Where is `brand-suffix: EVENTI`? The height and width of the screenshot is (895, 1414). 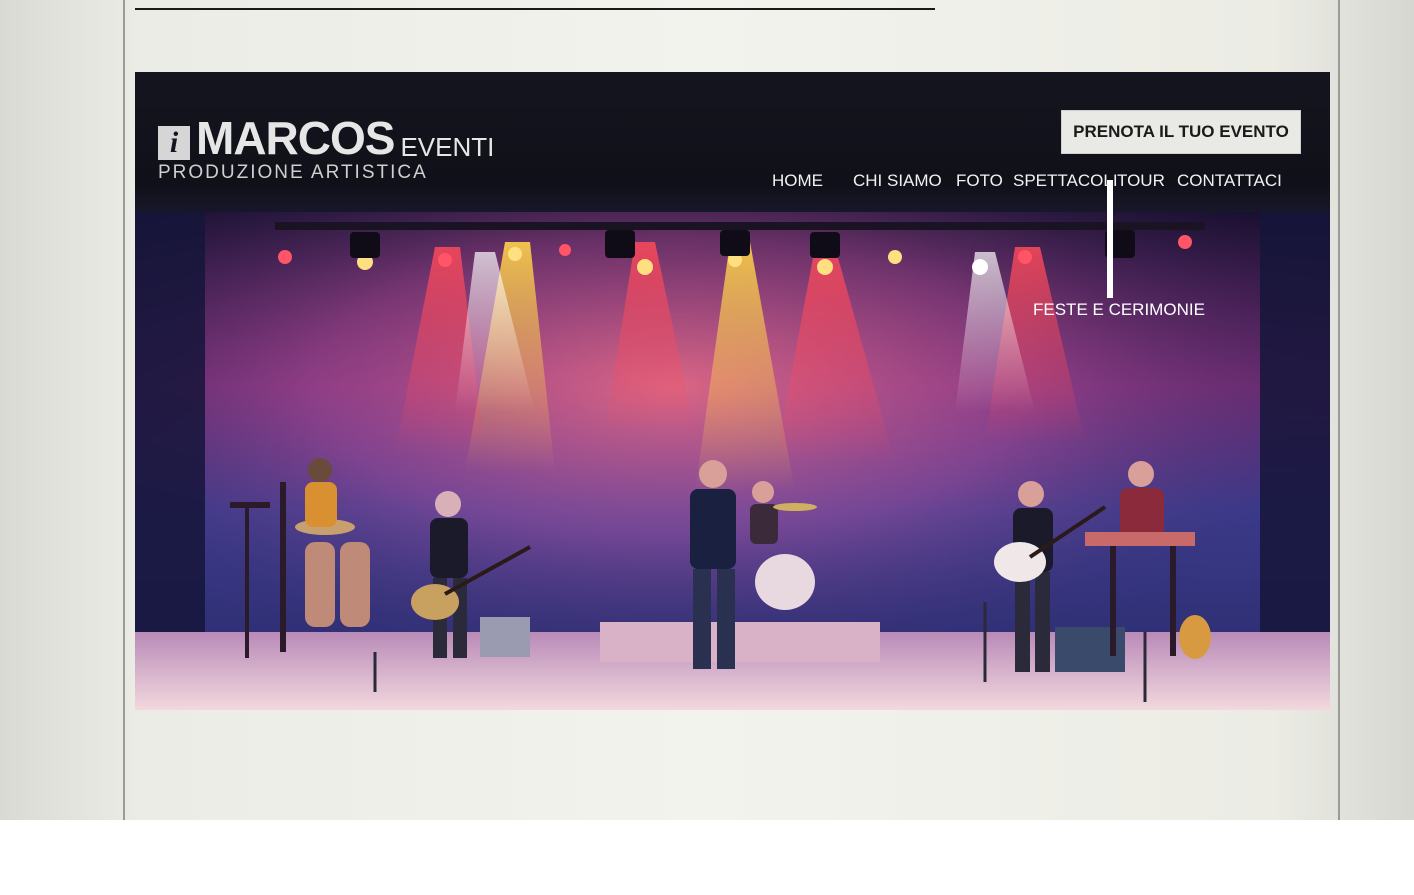
brand-suffix: EVENTI is located at coordinates (447, 147).